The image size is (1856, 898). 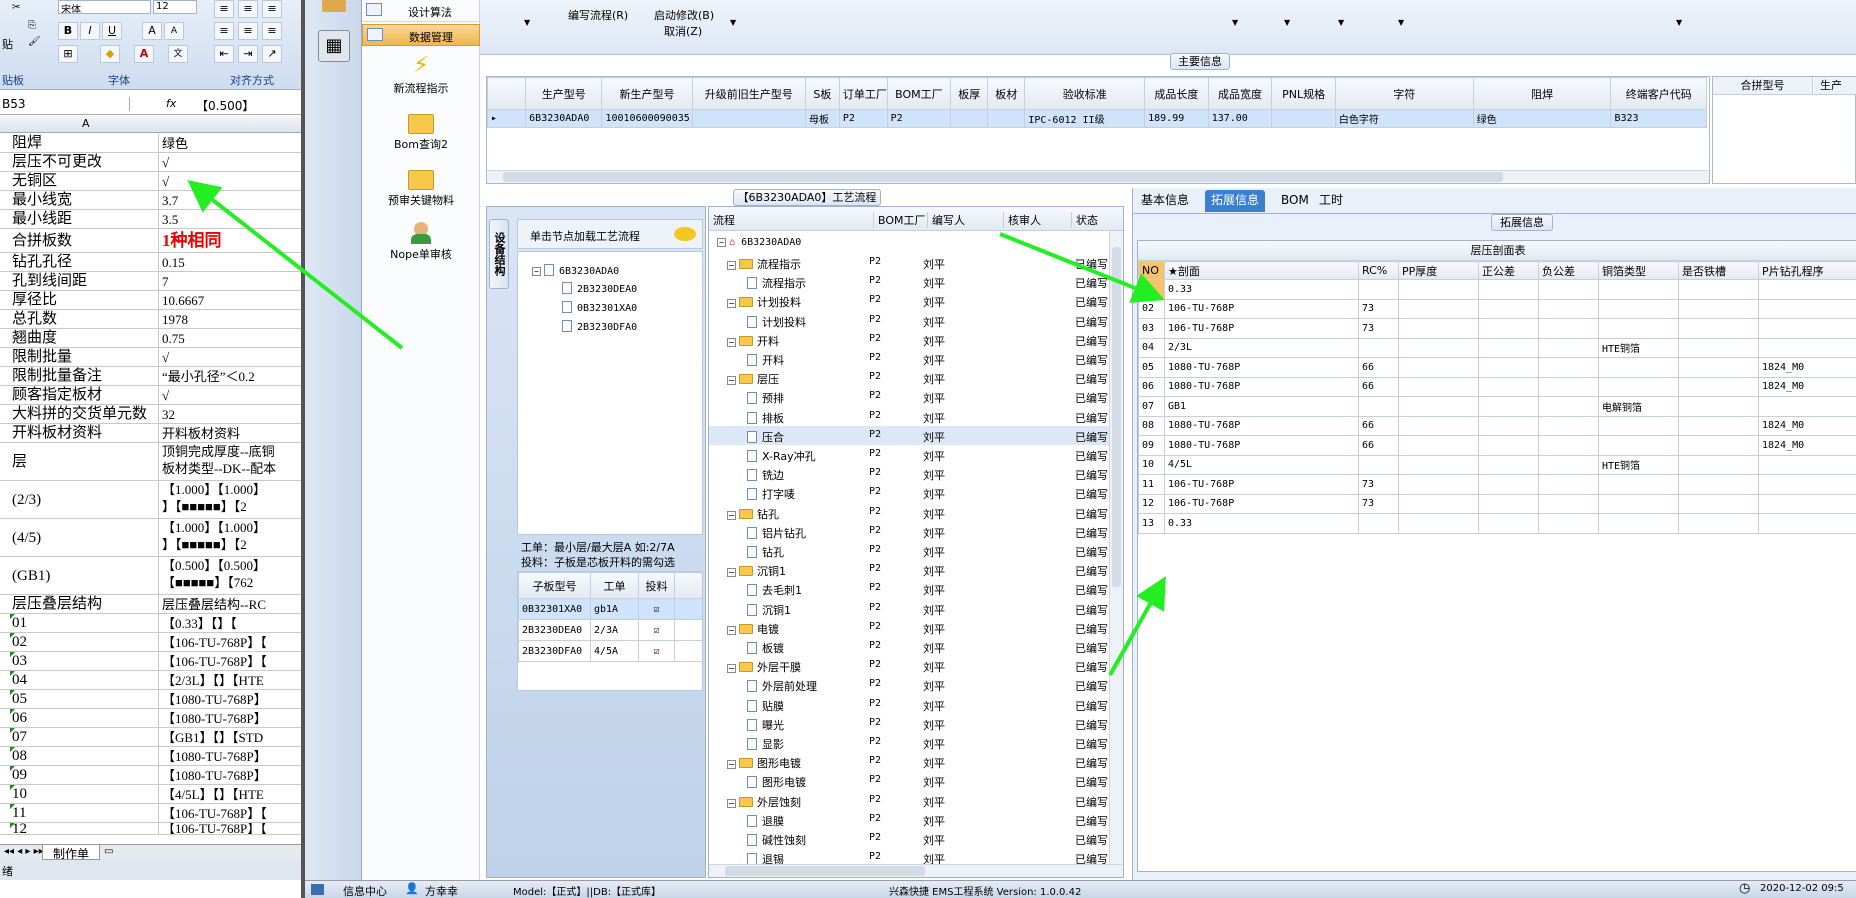 I want to click on cell-b: 3.7, so click(x=230, y=200).